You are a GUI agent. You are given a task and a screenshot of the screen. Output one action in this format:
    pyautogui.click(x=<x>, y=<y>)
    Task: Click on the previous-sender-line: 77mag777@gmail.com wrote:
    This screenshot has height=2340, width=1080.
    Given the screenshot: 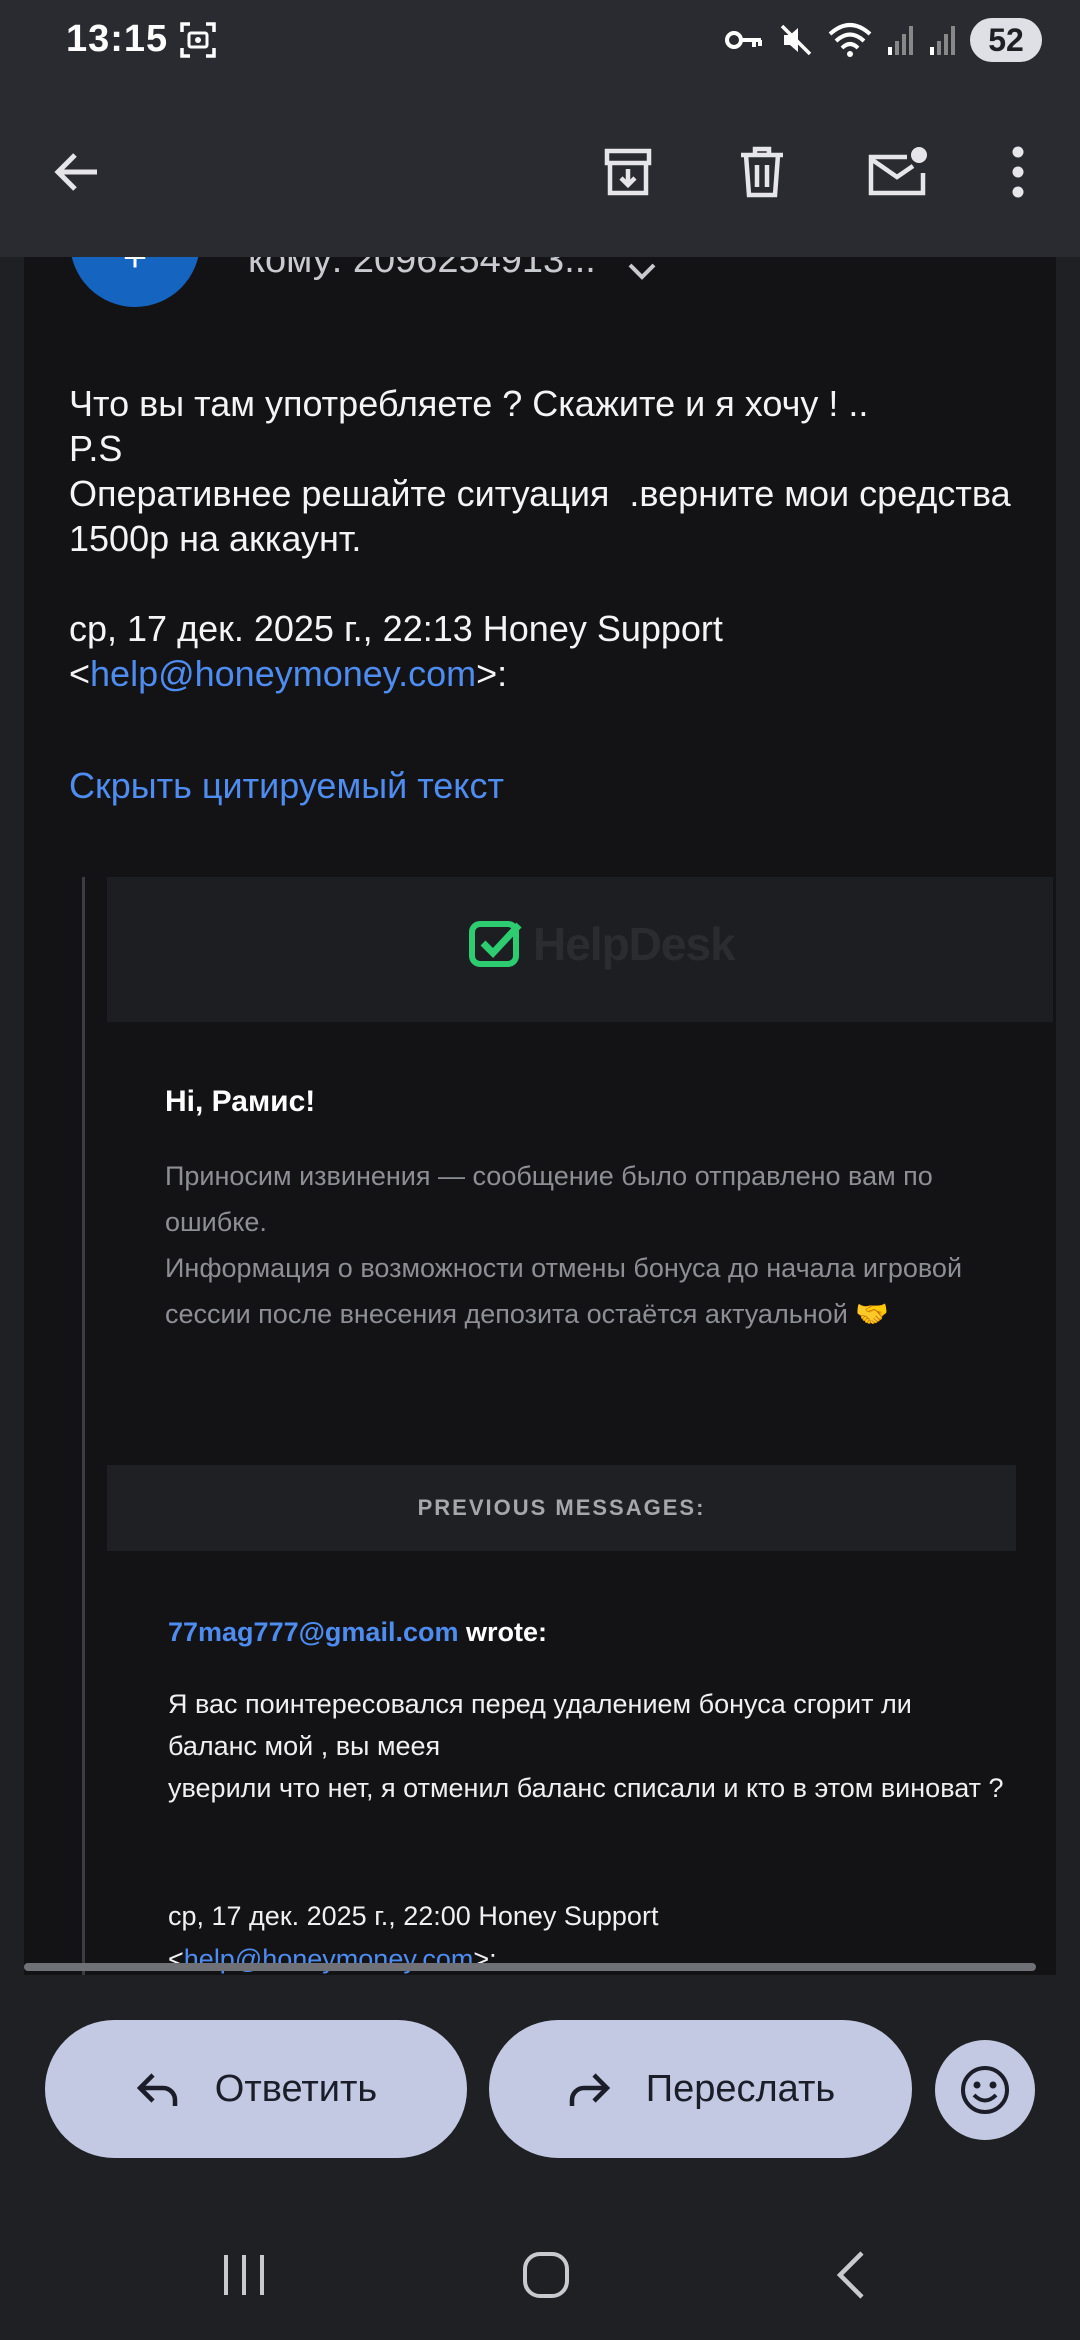 What is the action you would take?
    pyautogui.click(x=357, y=1632)
    